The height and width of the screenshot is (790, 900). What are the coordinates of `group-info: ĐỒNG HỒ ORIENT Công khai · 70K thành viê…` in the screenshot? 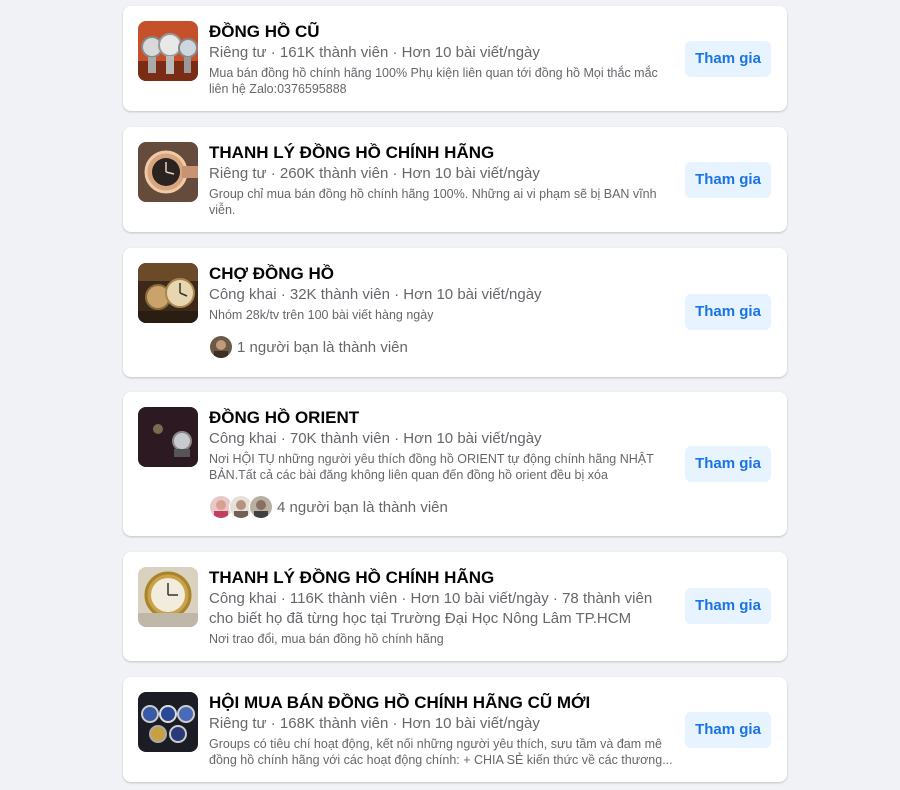 It's located at (444, 463).